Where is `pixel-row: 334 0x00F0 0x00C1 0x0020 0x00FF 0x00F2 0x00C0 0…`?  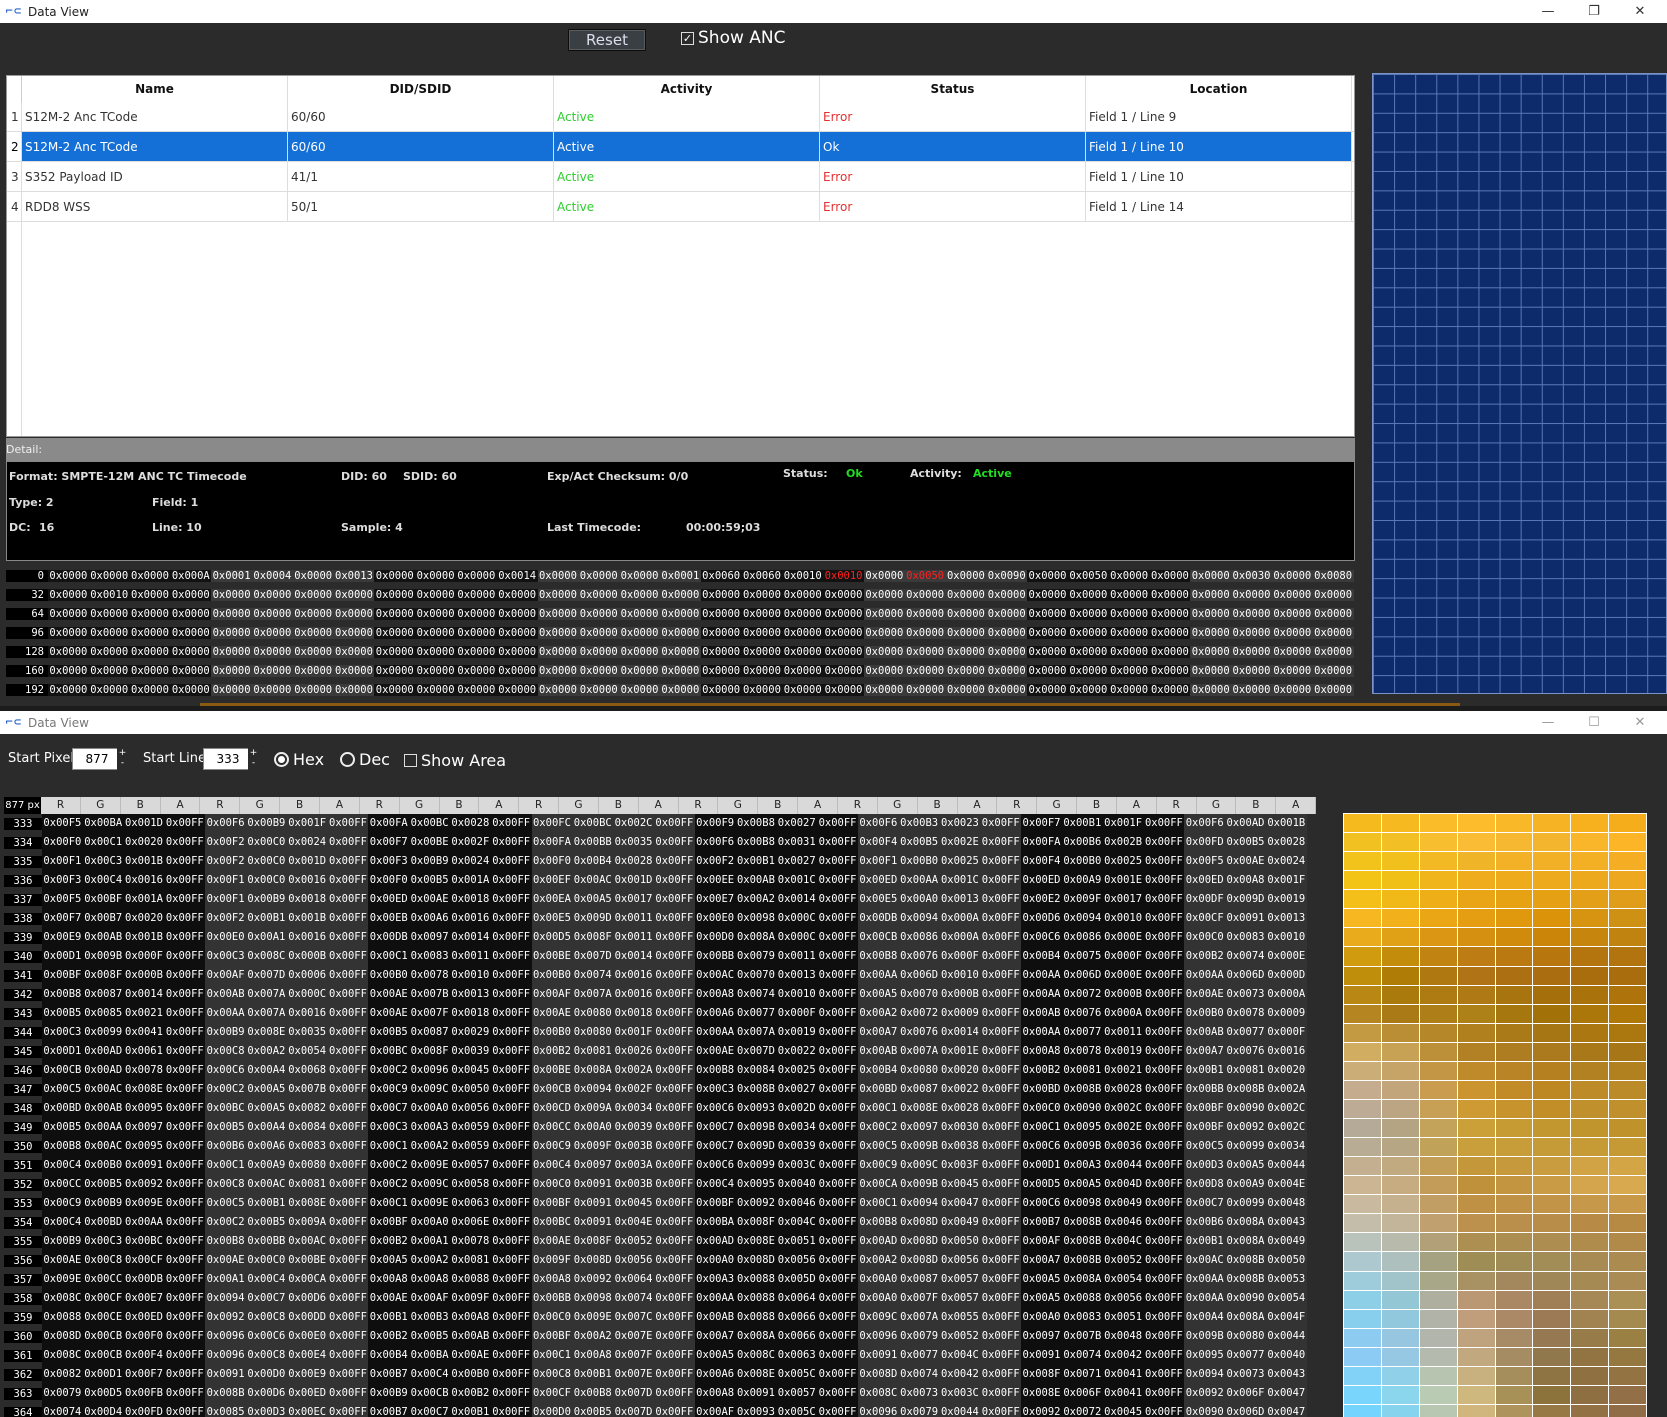
pixel-row: 334 0x00F0 0x00C1 0x0020 0x00FF 0x00F2 0x00C0 0… is located at coordinates (660, 842).